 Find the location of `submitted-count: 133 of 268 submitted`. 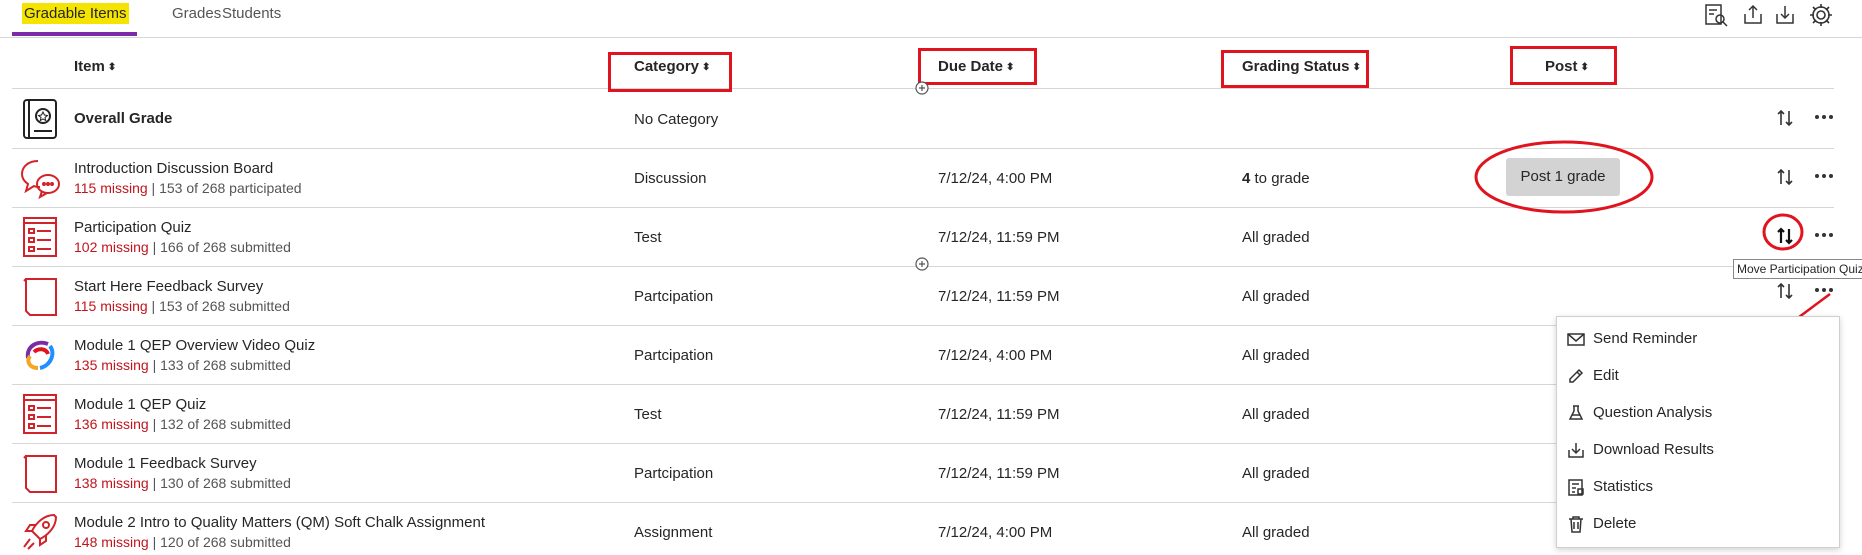

submitted-count: 133 of 268 submitted is located at coordinates (225, 365).